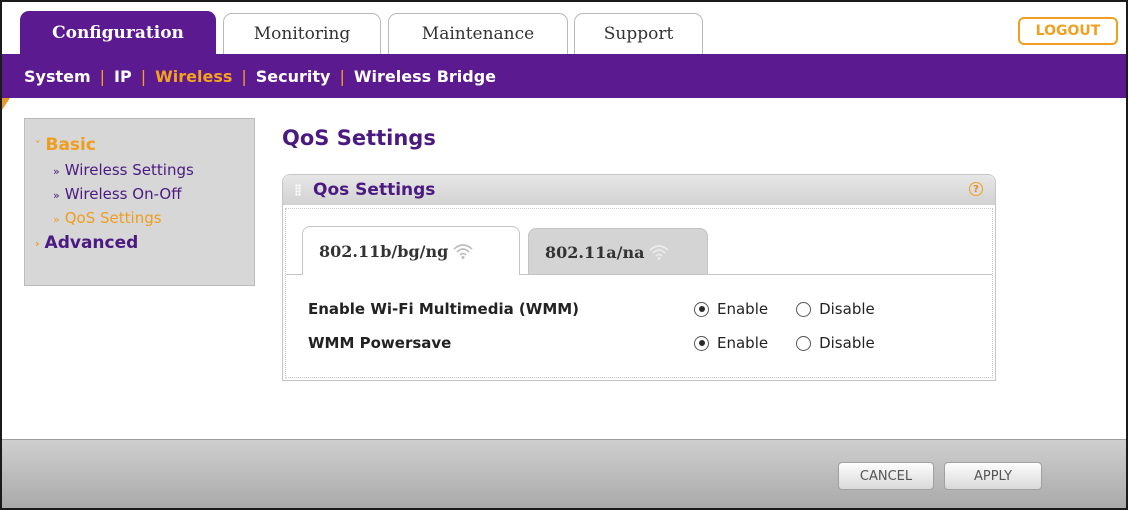 This screenshot has height=510, width=1128. What do you see at coordinates (123, 76) in the screenshot?
I see `subnav-ip: IP` at bounding box center [123, 76].